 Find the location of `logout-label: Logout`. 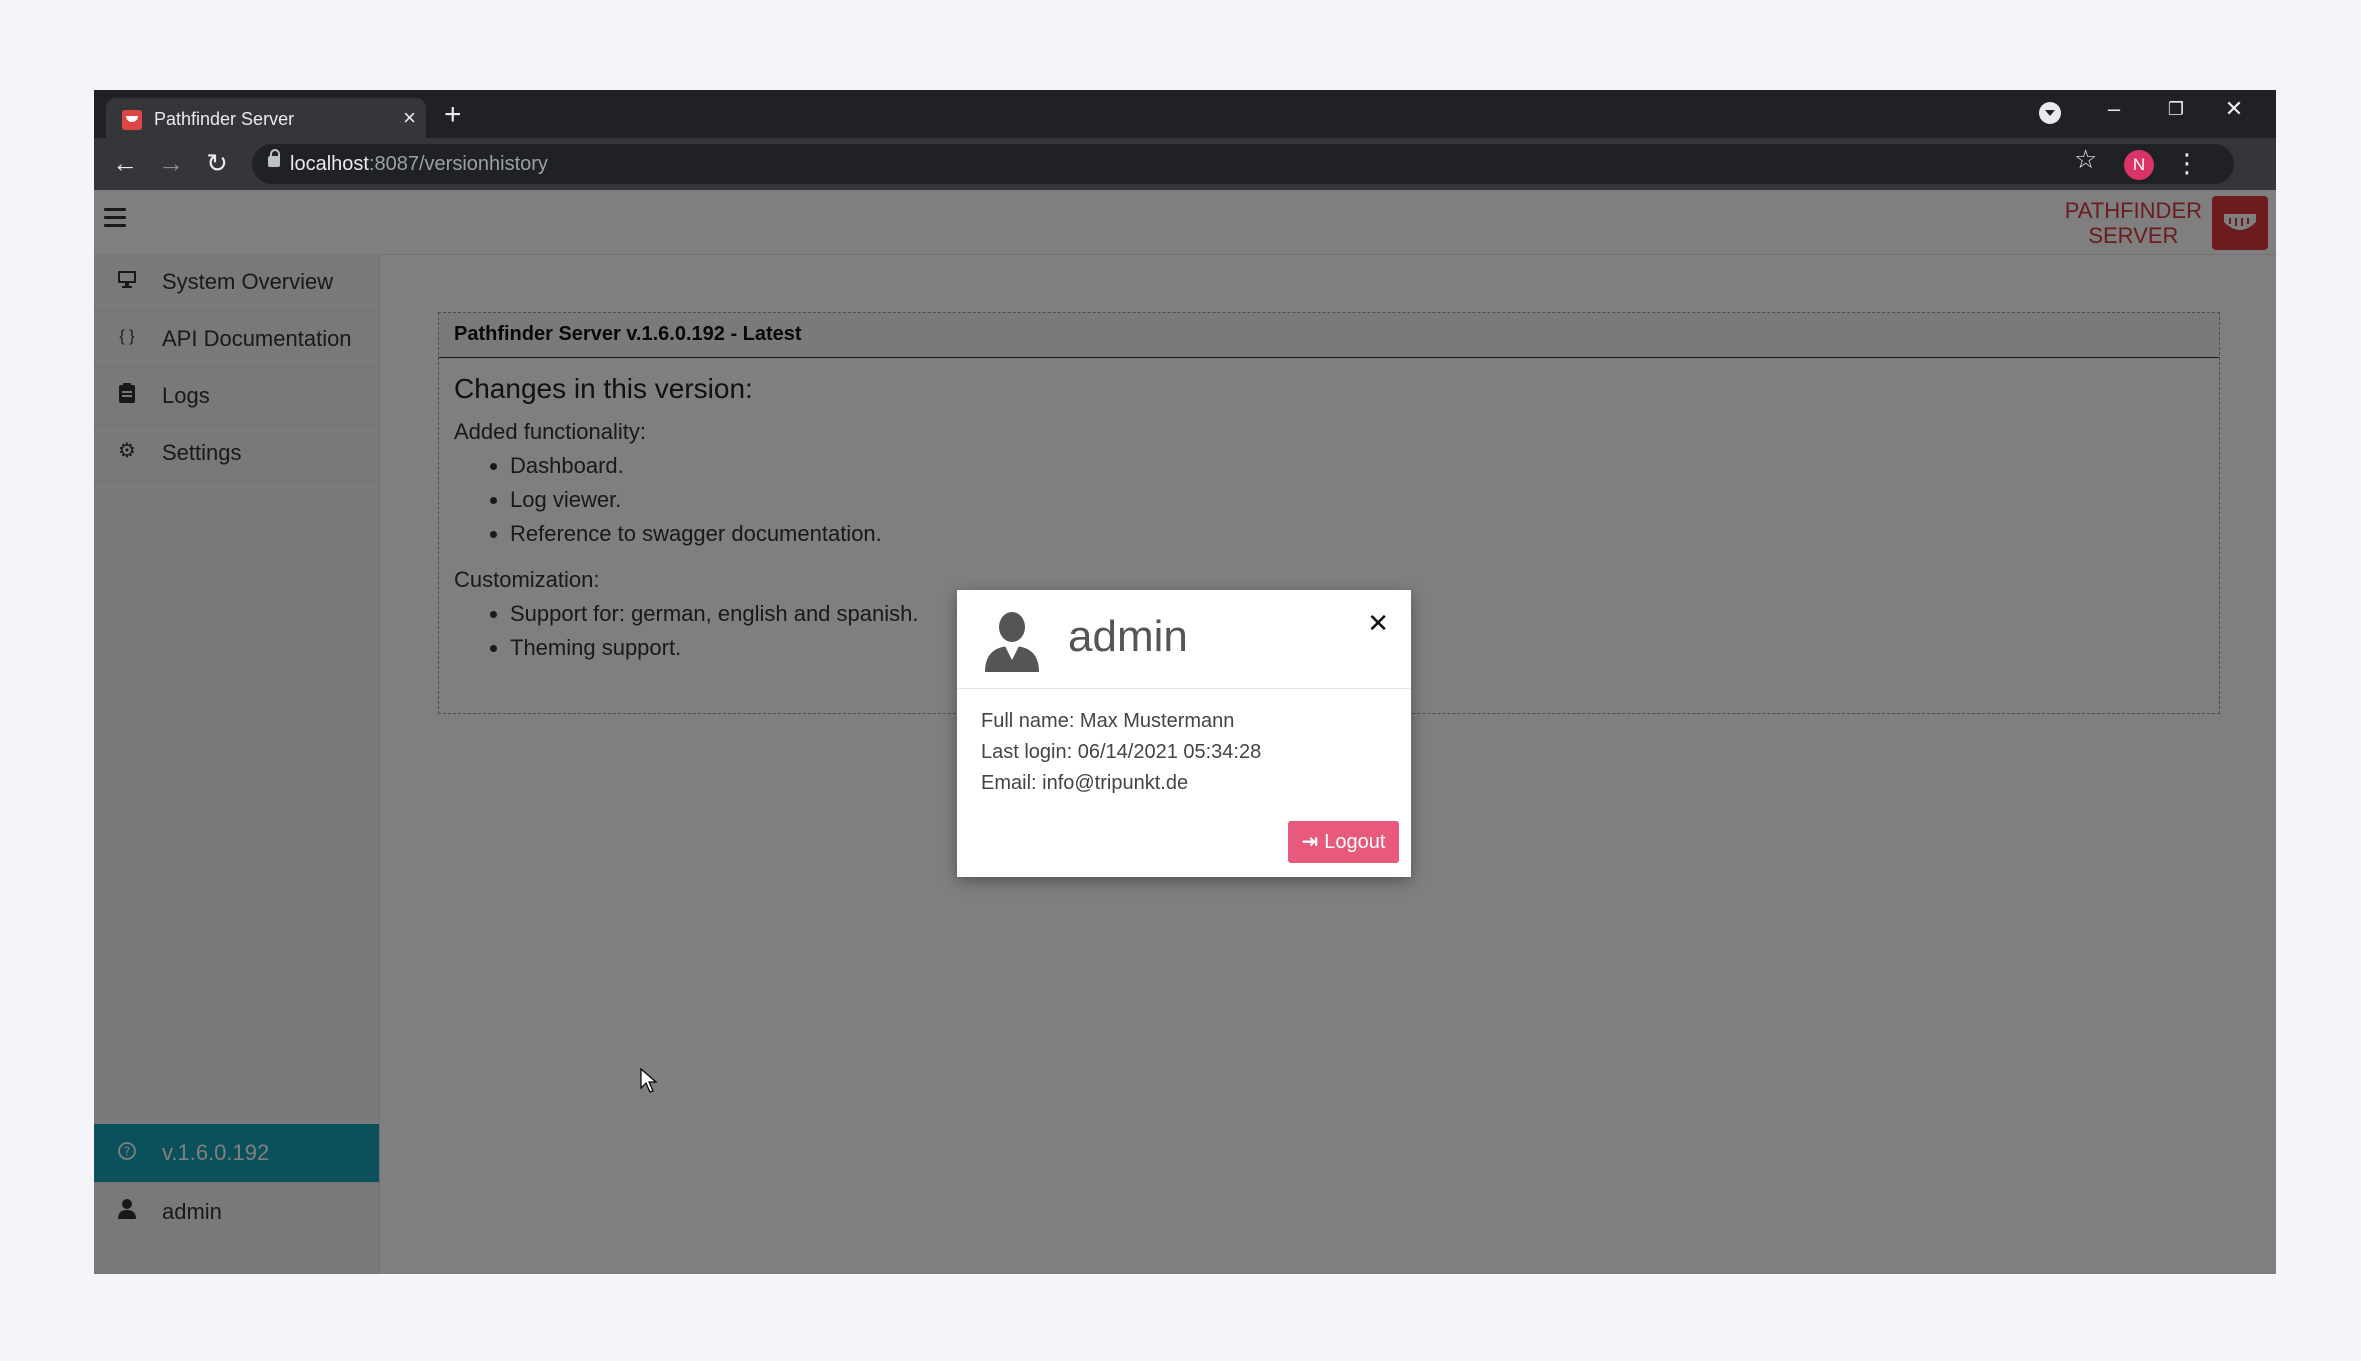

logout-label: Logout is located at coordinates (1355, 842).